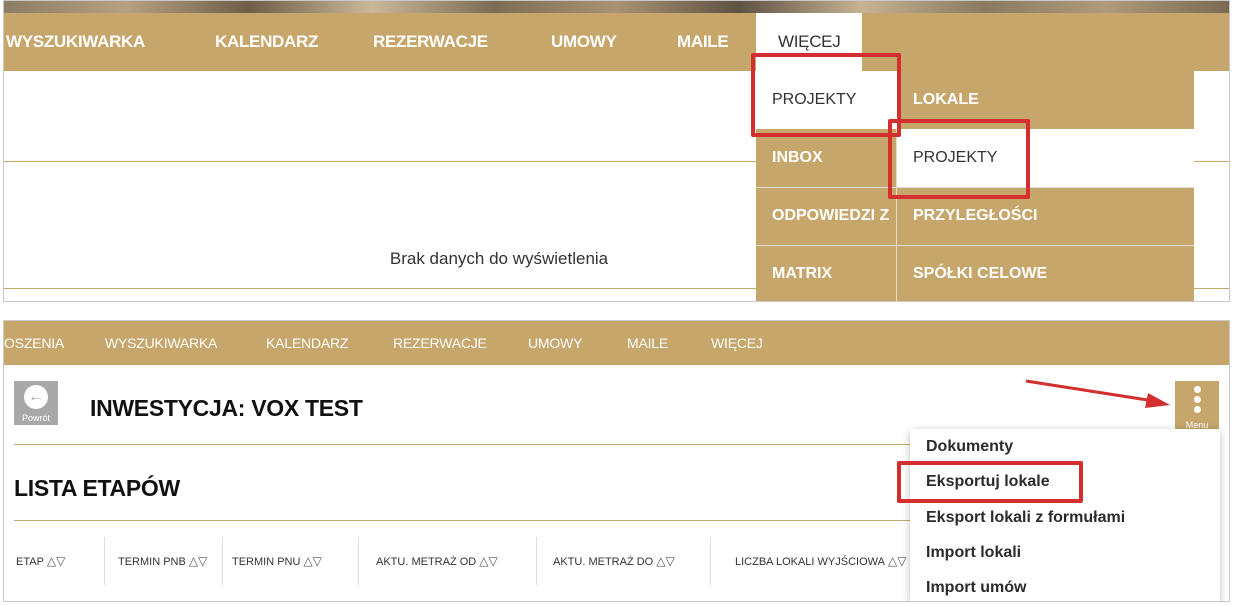 The image size is (1238, 606). Describe the element at coordinates (97, 488) in the screenshot. I see `section-title: LISTA ETAPÓW` at that location.